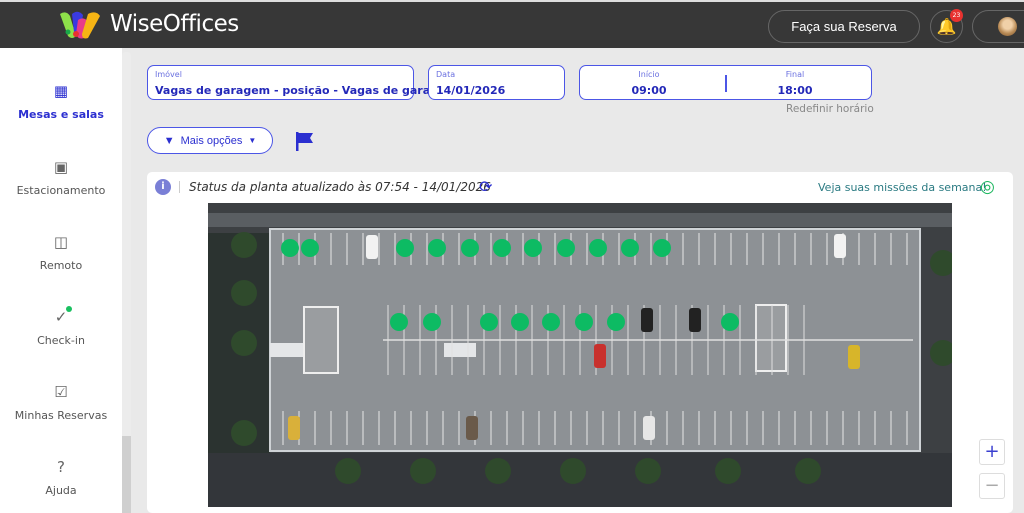 The height and width of the screenshot is (513, 1024). What do you see at coordinates (61, 114) in the screenshot?
I see `sidebar-item-label: Mesas e salas` at bounding box center [61, 114].